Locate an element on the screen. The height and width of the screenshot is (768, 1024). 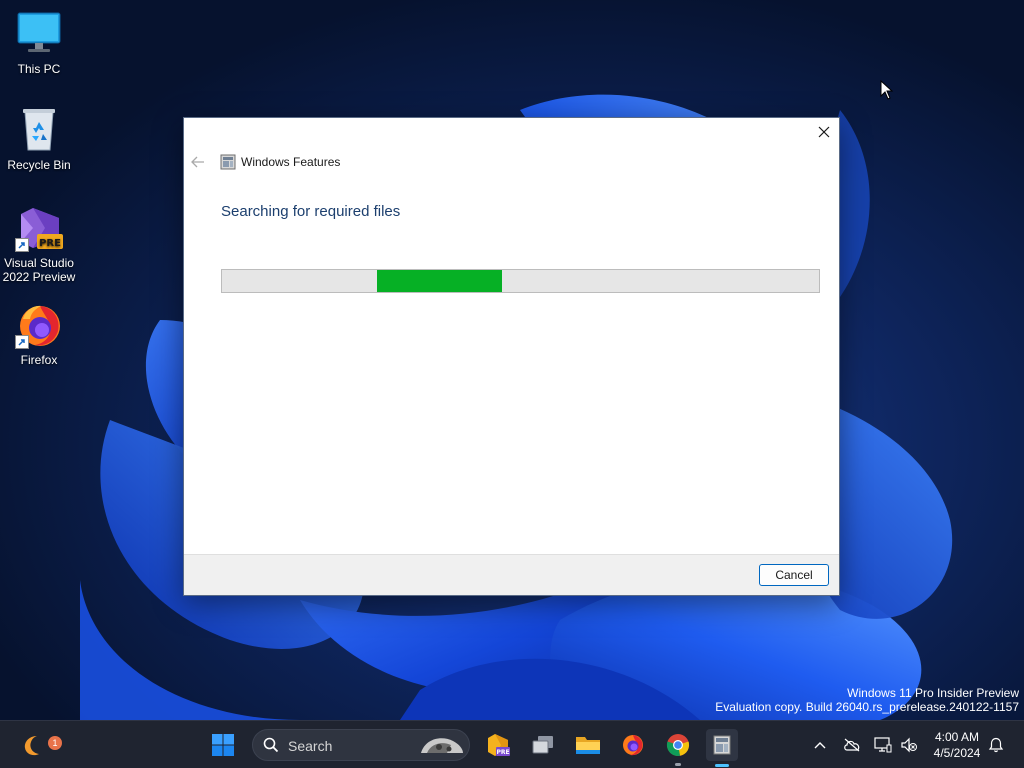
taskbar-windows-features is located at coordinates (722, 748).